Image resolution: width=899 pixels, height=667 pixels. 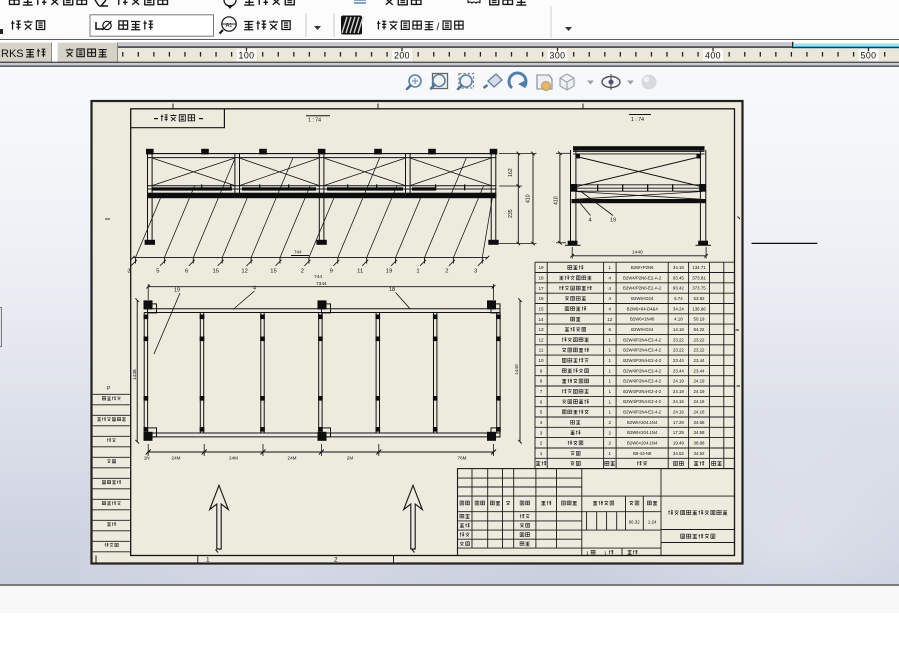 I want to click on svg-text: 14, so click(x=541, y=319).